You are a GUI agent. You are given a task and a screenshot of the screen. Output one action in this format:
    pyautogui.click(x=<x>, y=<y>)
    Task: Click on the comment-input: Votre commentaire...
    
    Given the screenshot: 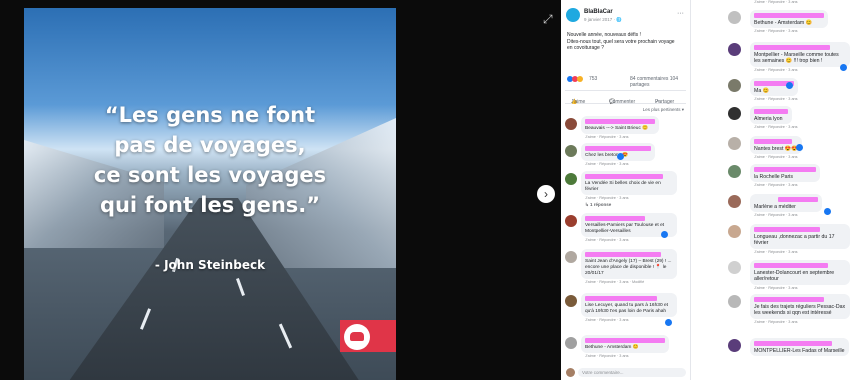 What is the action you would take?
    pyautogui.click(x=632, y=372)
    